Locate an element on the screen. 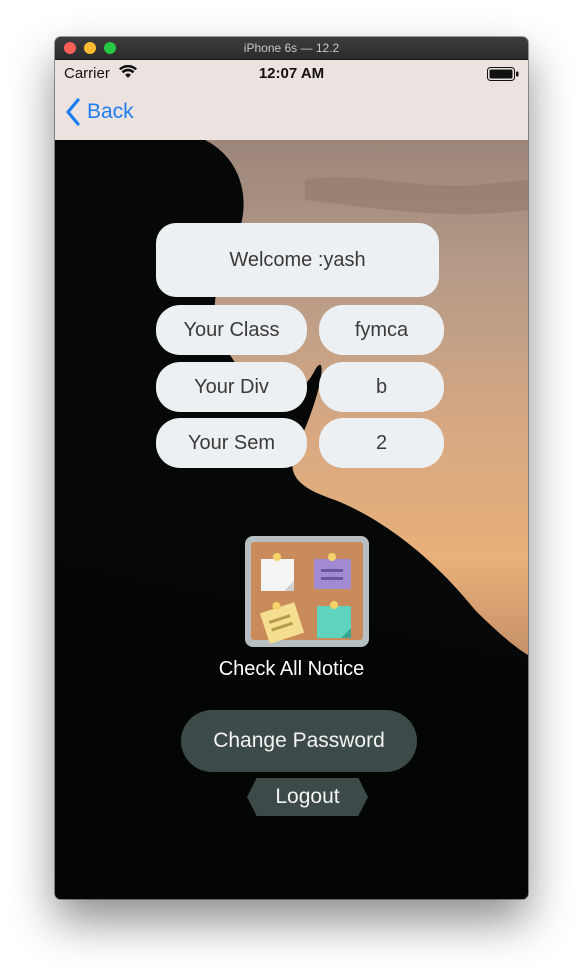  back-button: Back is located at coordinates (99, 112).